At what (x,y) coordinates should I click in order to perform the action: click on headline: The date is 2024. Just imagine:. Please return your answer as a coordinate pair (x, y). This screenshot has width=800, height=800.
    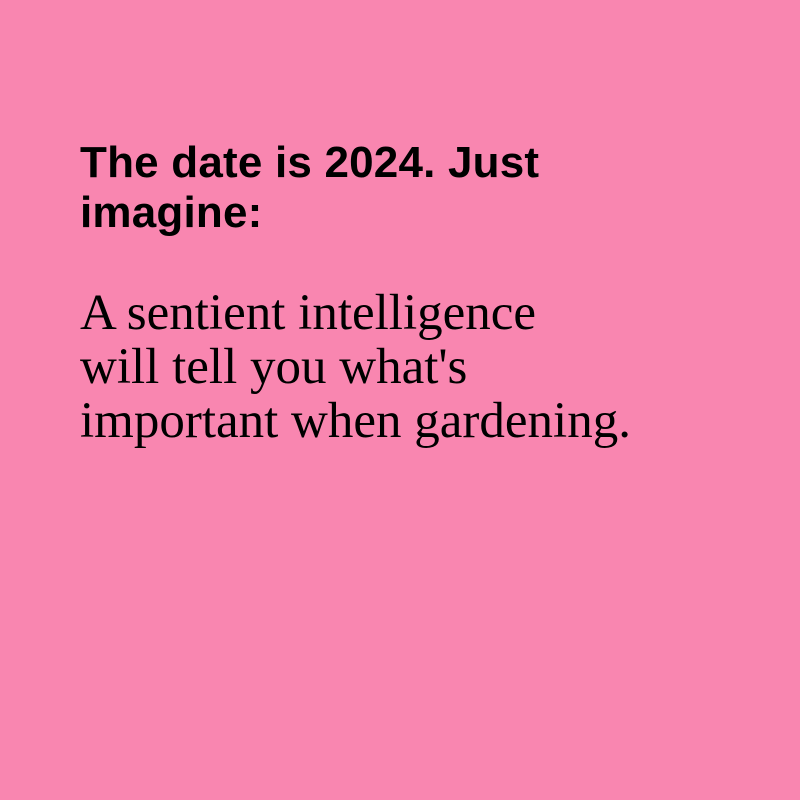
    Looking at the image, I should click on (310, 187).